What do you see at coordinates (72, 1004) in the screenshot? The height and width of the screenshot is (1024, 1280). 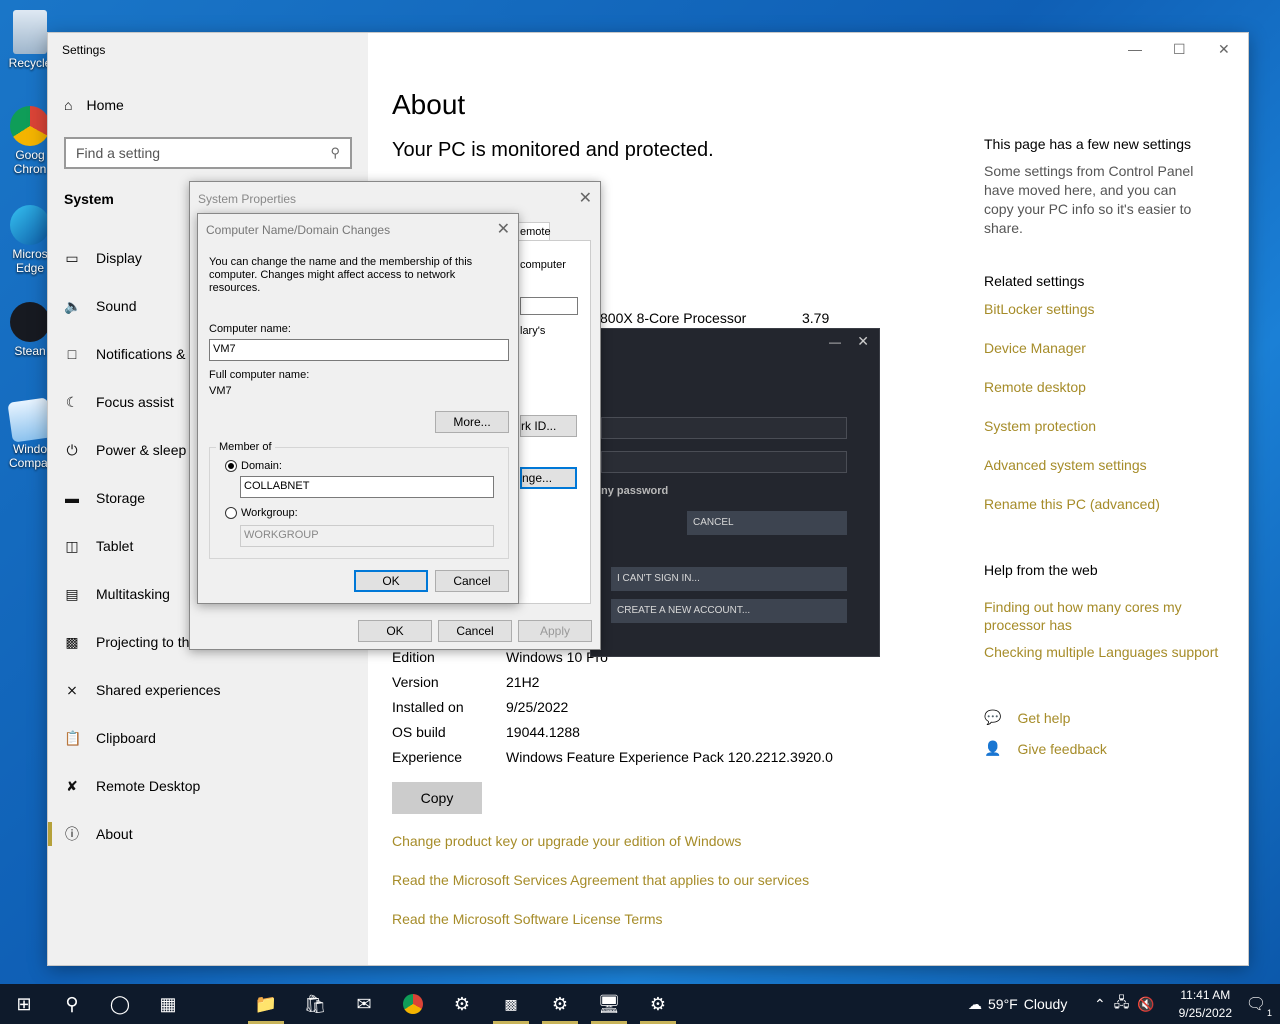 I see `search-button: ⚲` at bounding box center [72, 1004].